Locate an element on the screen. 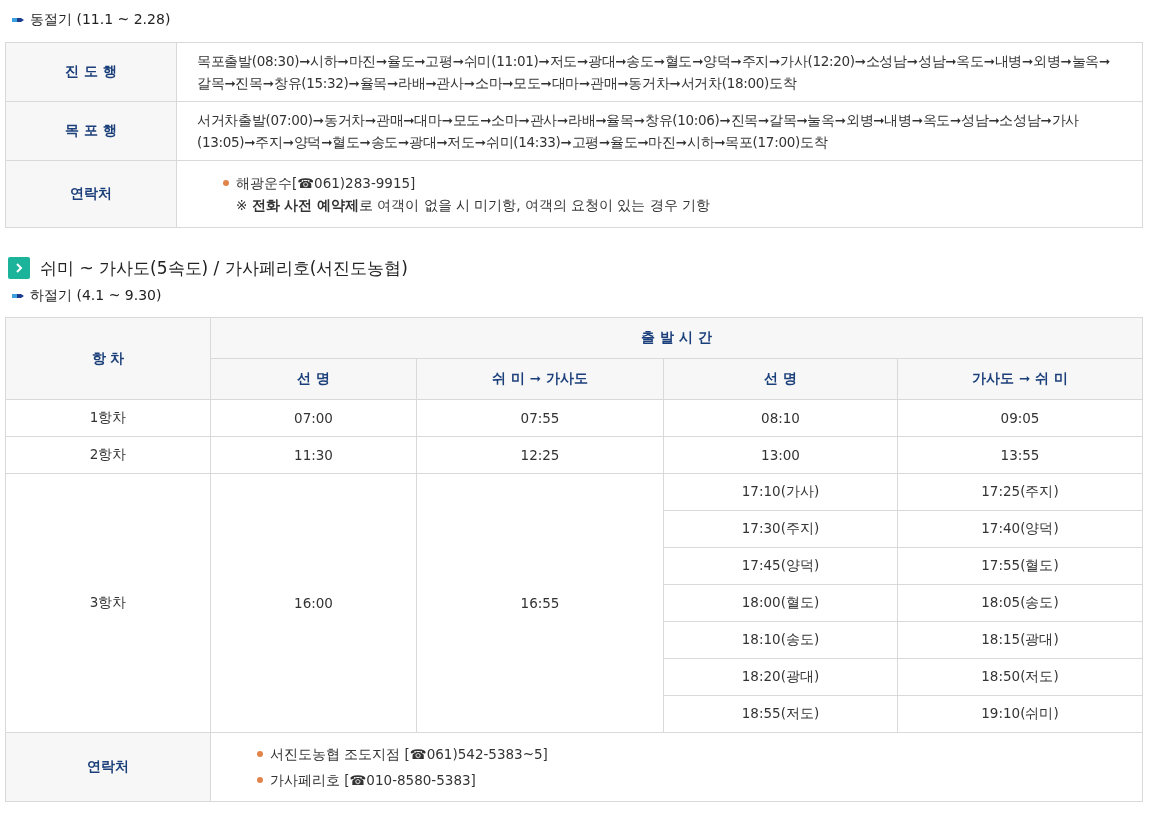 This screenshot has width=1172, height=825. table-cell: 16:00 is located at coordinates (313, 603).